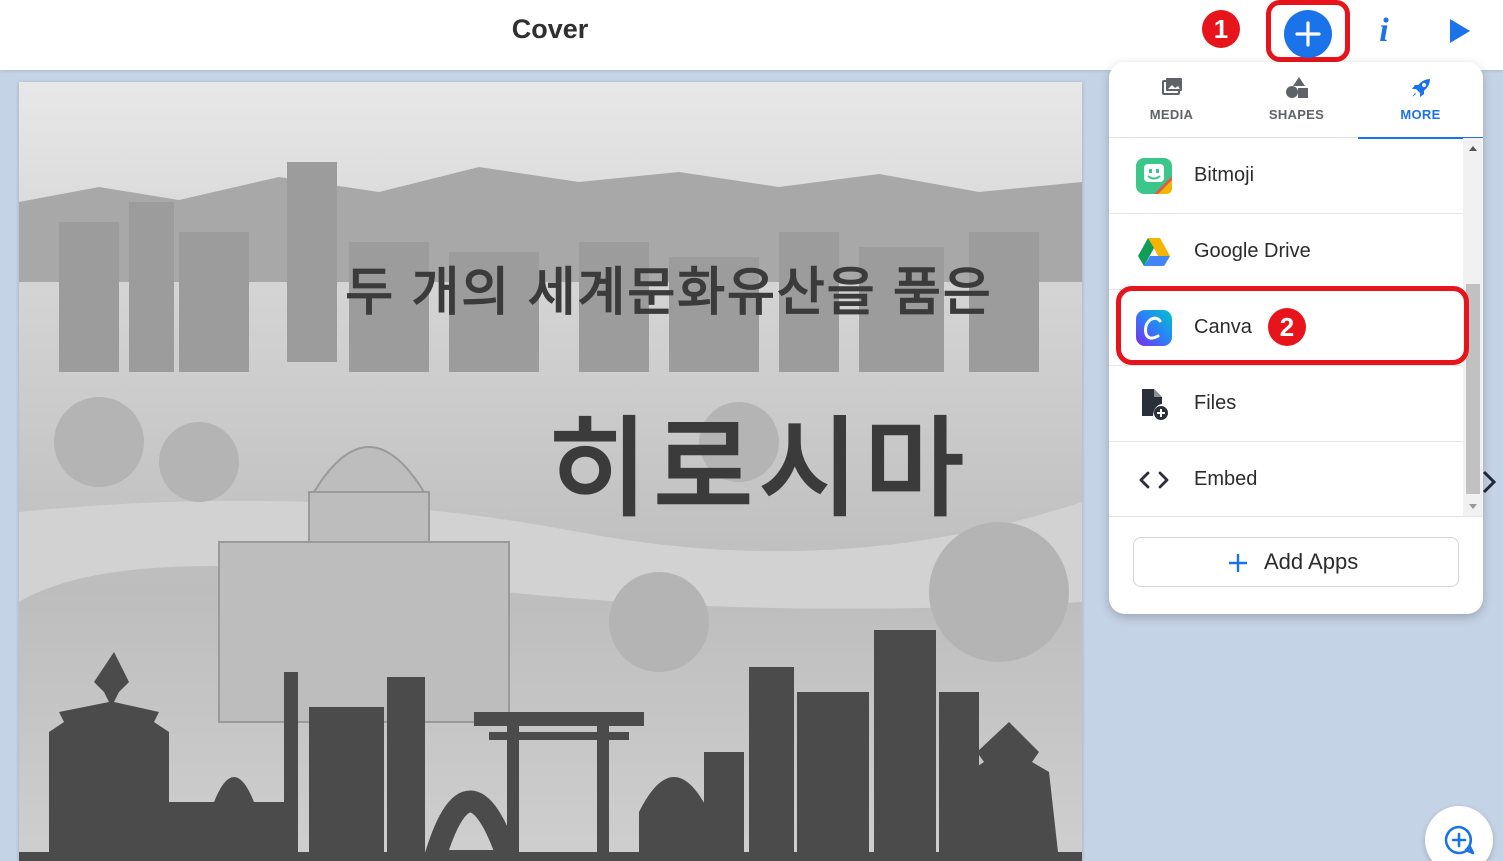  Describe the element at coordinates (1154, 176) in the screenshot. I see `bitmoji-icon` at that location.